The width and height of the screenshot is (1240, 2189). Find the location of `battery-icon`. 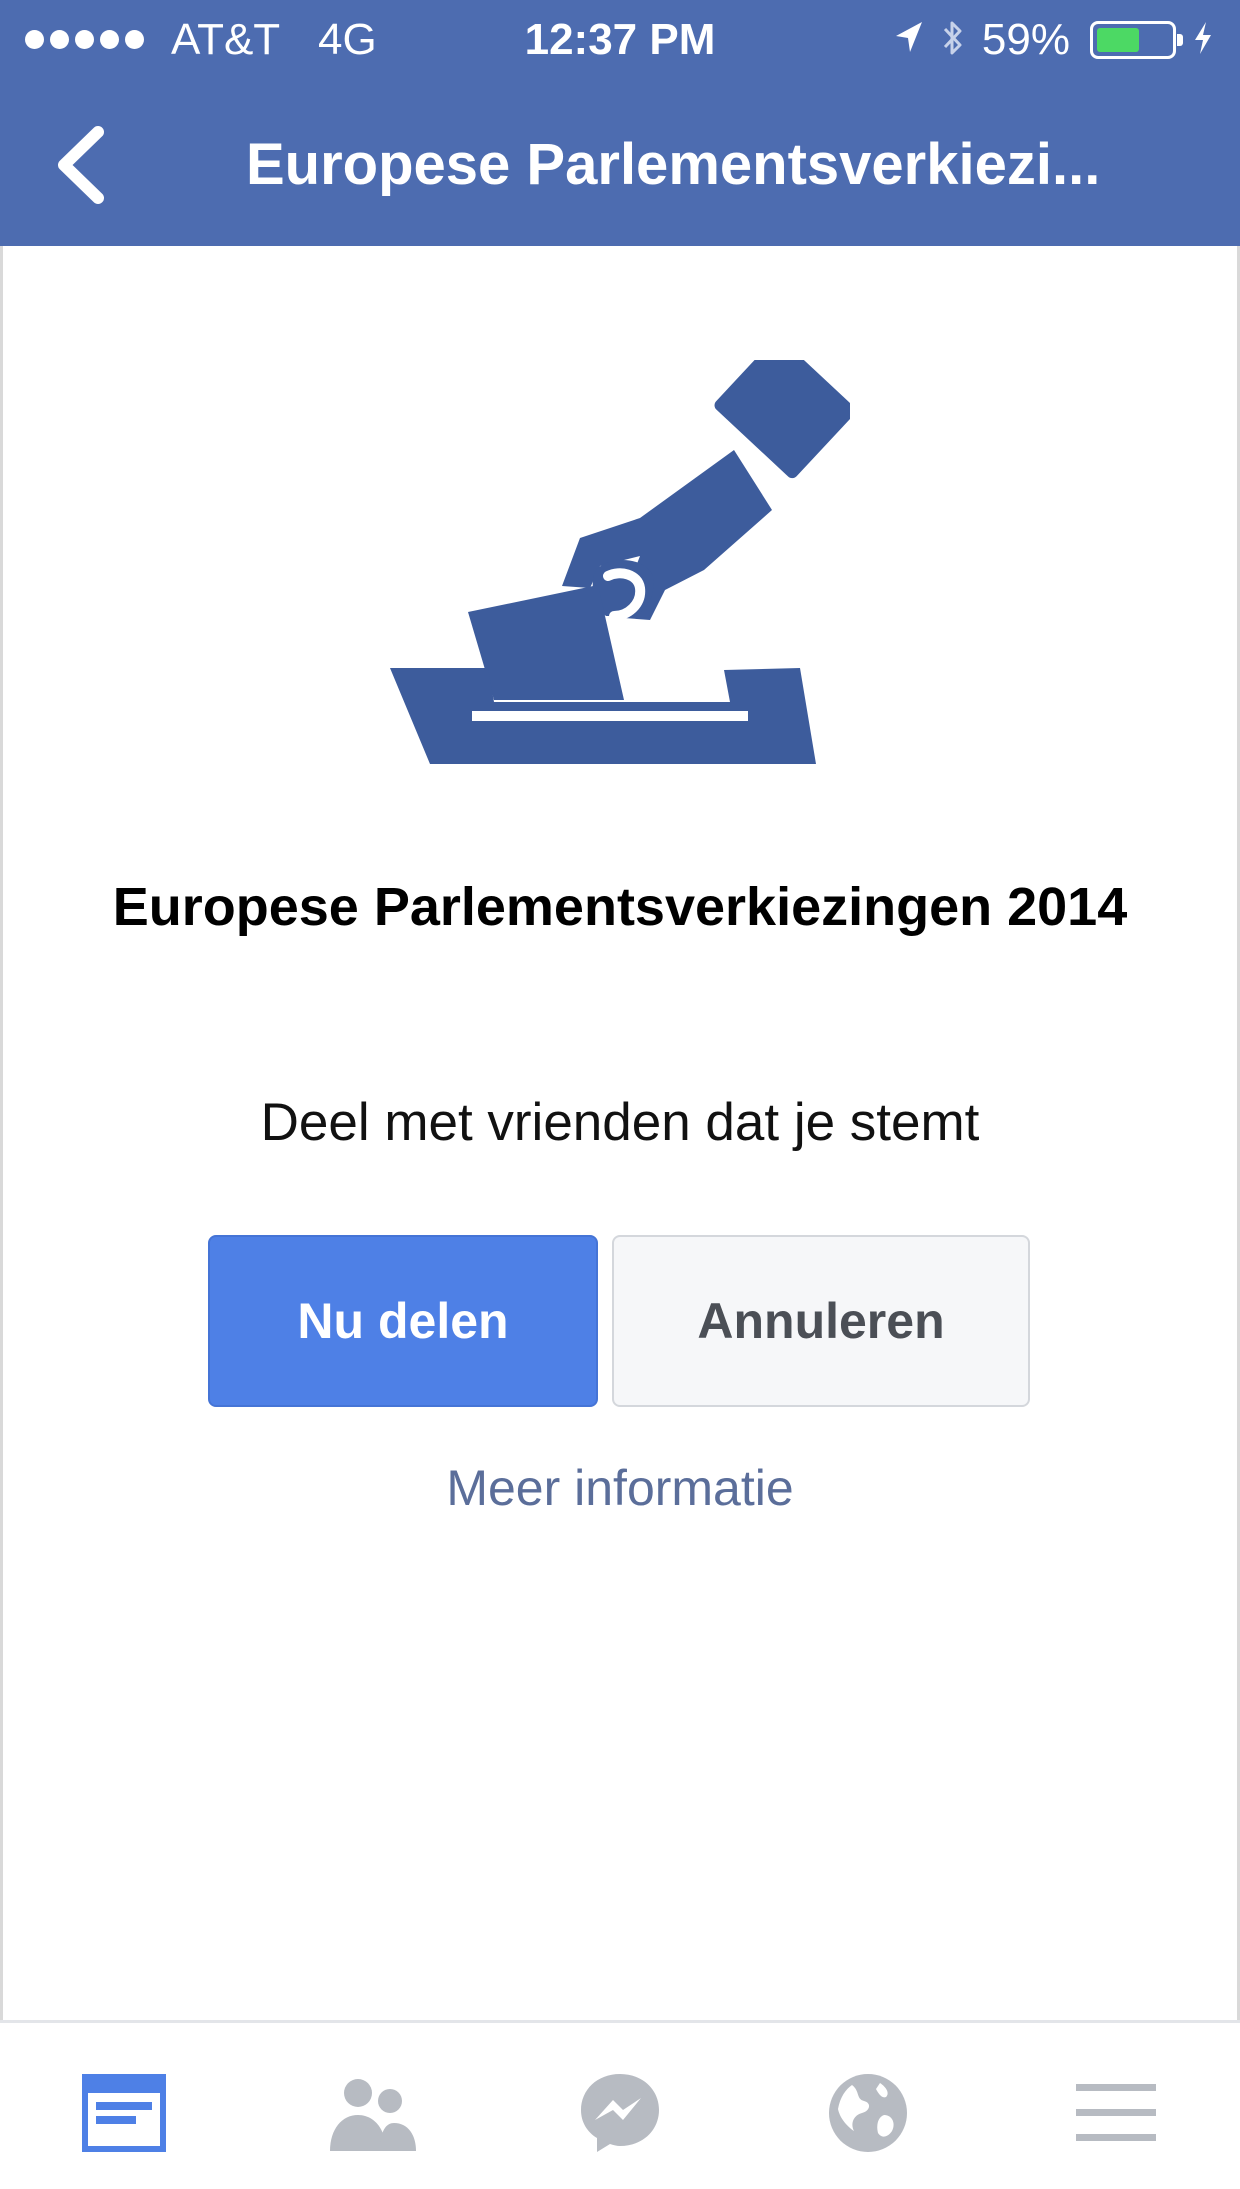

battery-icon is located at coordinates (1136, 40).